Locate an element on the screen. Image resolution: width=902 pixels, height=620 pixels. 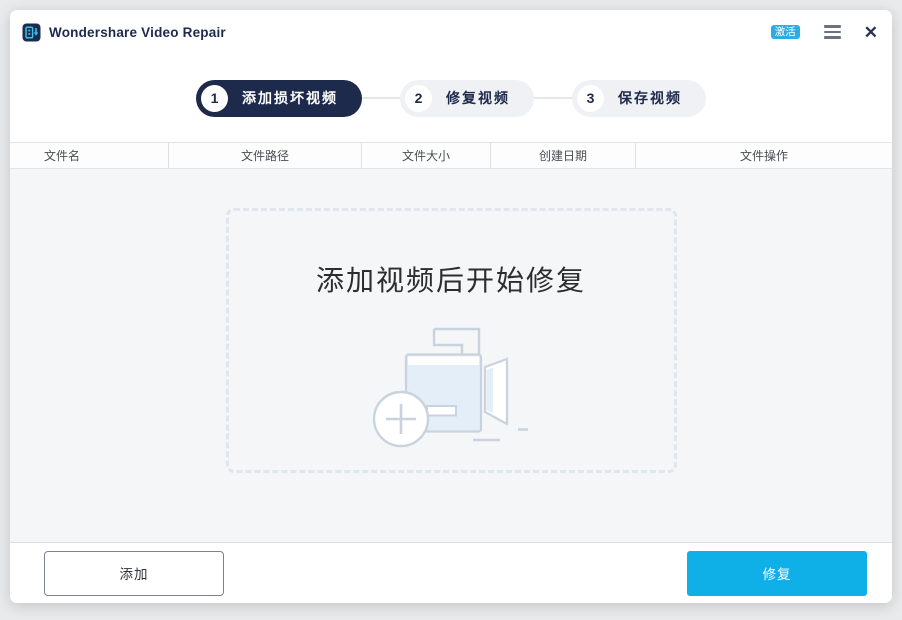
step-number: 3 is located at coordinates (590, 98).